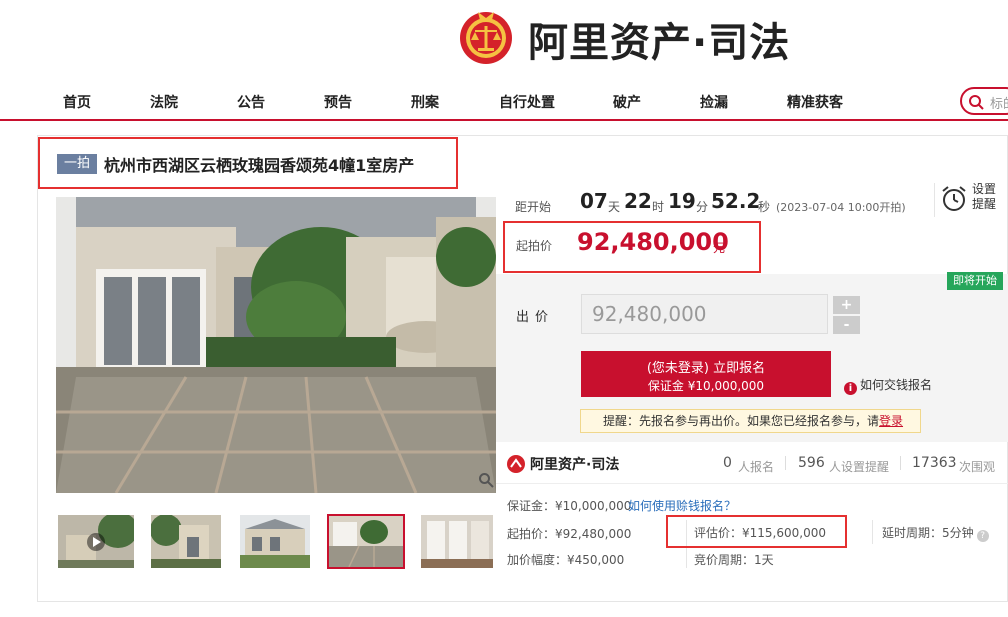 Image resolution: width=1008 pixels, height=617 pixels. Describe the element at coordinates (569, 534) in the screenshot. I see `start-price-detail: 起拍价：¥92,480,000` at that location.